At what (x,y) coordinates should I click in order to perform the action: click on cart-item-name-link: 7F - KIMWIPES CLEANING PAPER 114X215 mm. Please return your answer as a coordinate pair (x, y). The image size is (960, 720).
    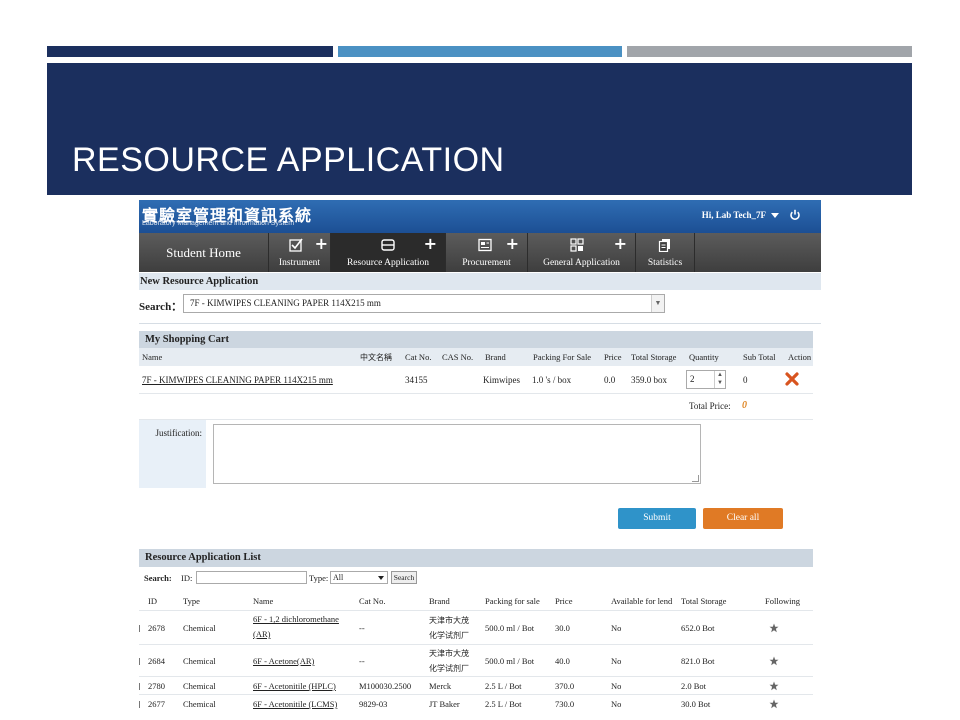
    Looking at the image, I should click on (237, 380).